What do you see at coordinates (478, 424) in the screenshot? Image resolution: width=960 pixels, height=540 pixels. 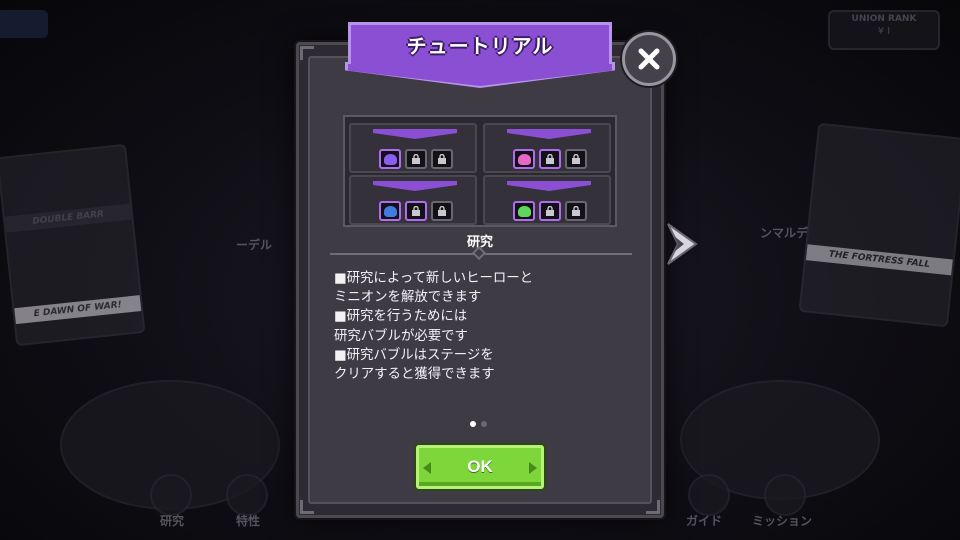 I see `page-indicator` at bounding box center [478, 424].